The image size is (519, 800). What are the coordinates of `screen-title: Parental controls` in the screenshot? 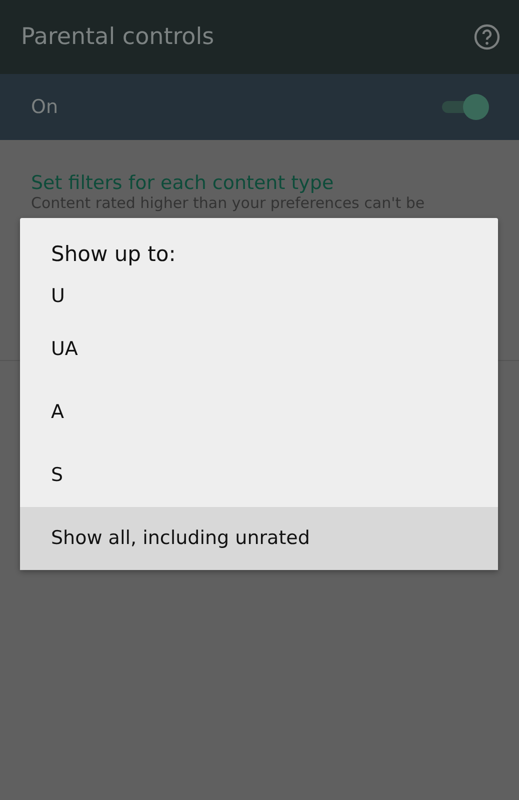 It's located at (117, 37).